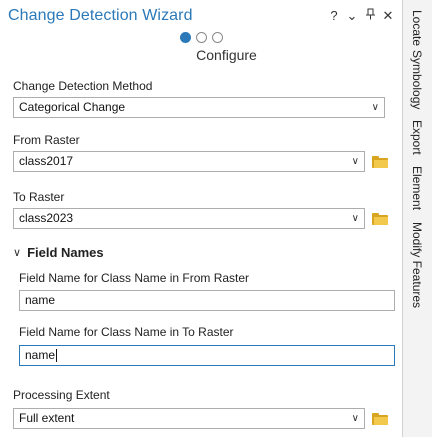  I want to click on from-raster-label: From Raster, so click(46, 140).